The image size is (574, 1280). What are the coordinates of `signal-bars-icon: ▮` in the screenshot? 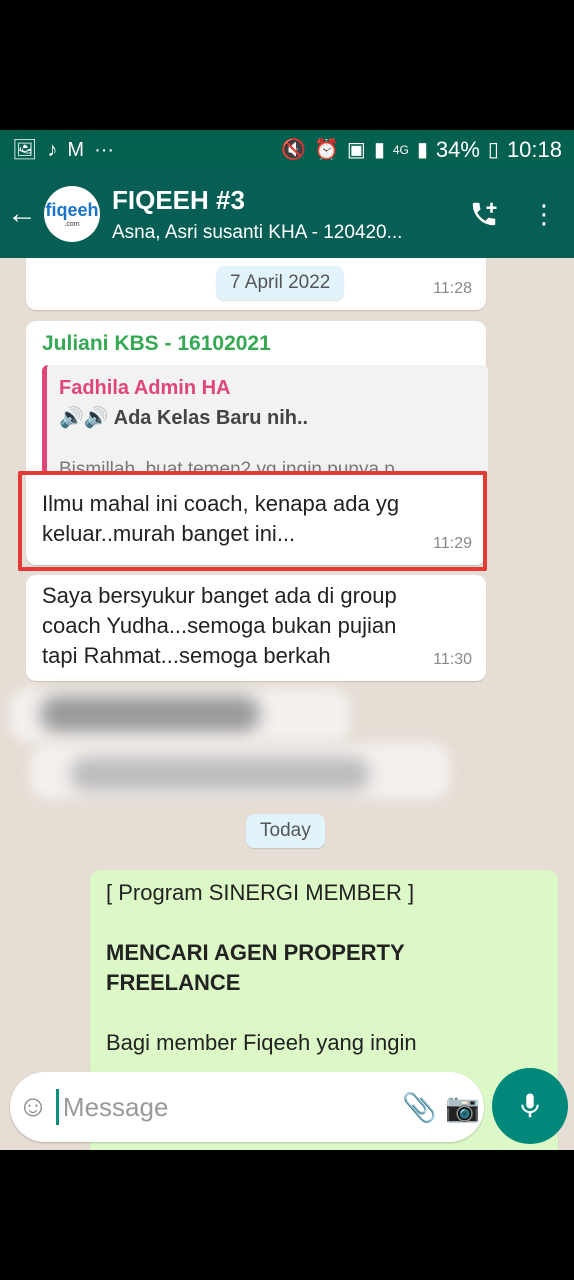 It's located at (422, 150).